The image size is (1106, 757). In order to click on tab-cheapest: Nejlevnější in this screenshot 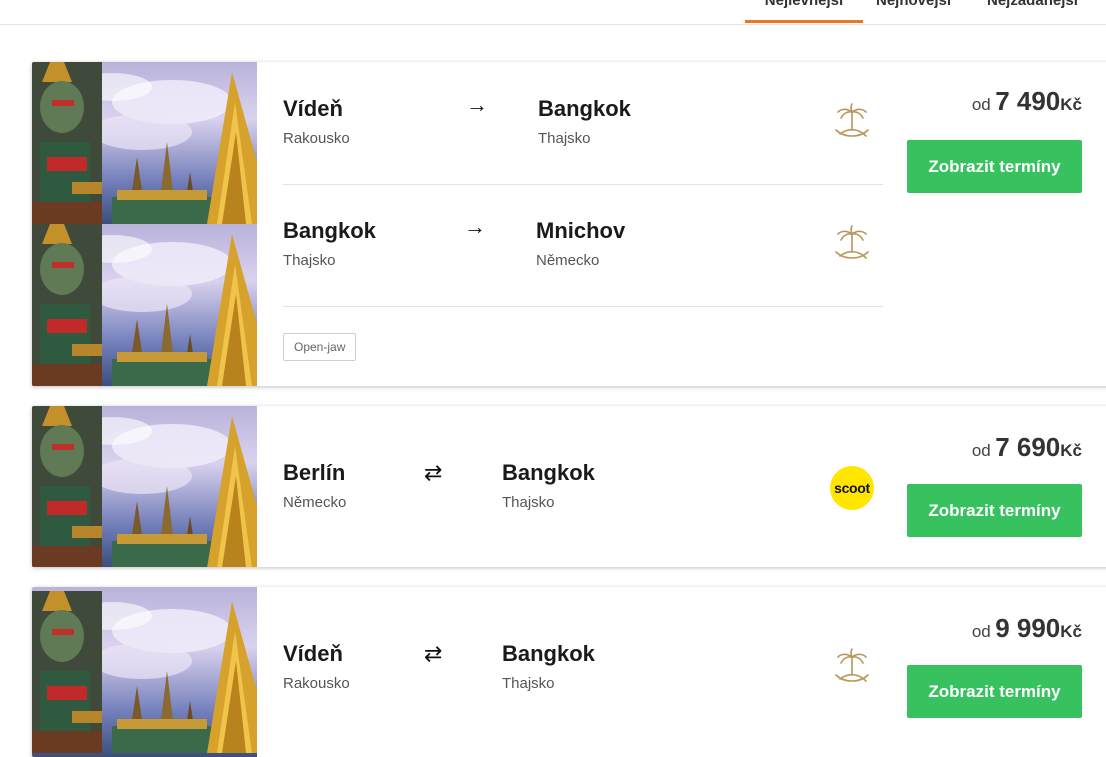, I will do `click(804, 11)`.